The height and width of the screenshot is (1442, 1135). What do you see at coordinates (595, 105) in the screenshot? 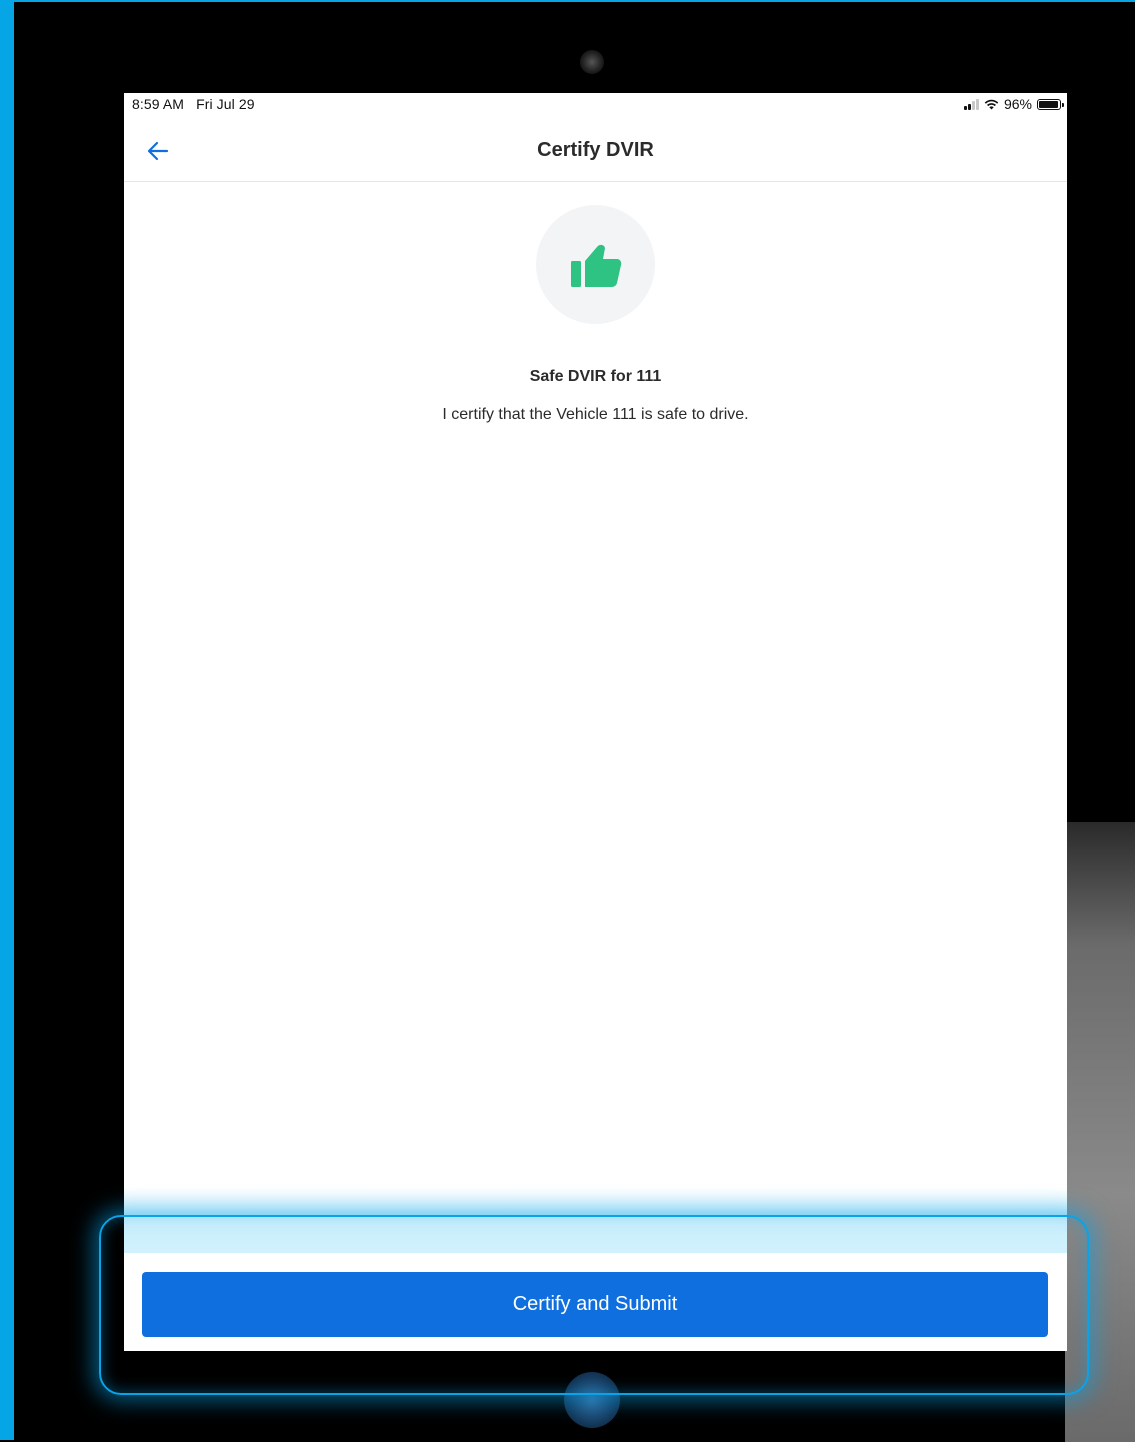
I see `status-bar: 8:59 AM Fri Jul 29 96%` at bounding box center [595, 105].